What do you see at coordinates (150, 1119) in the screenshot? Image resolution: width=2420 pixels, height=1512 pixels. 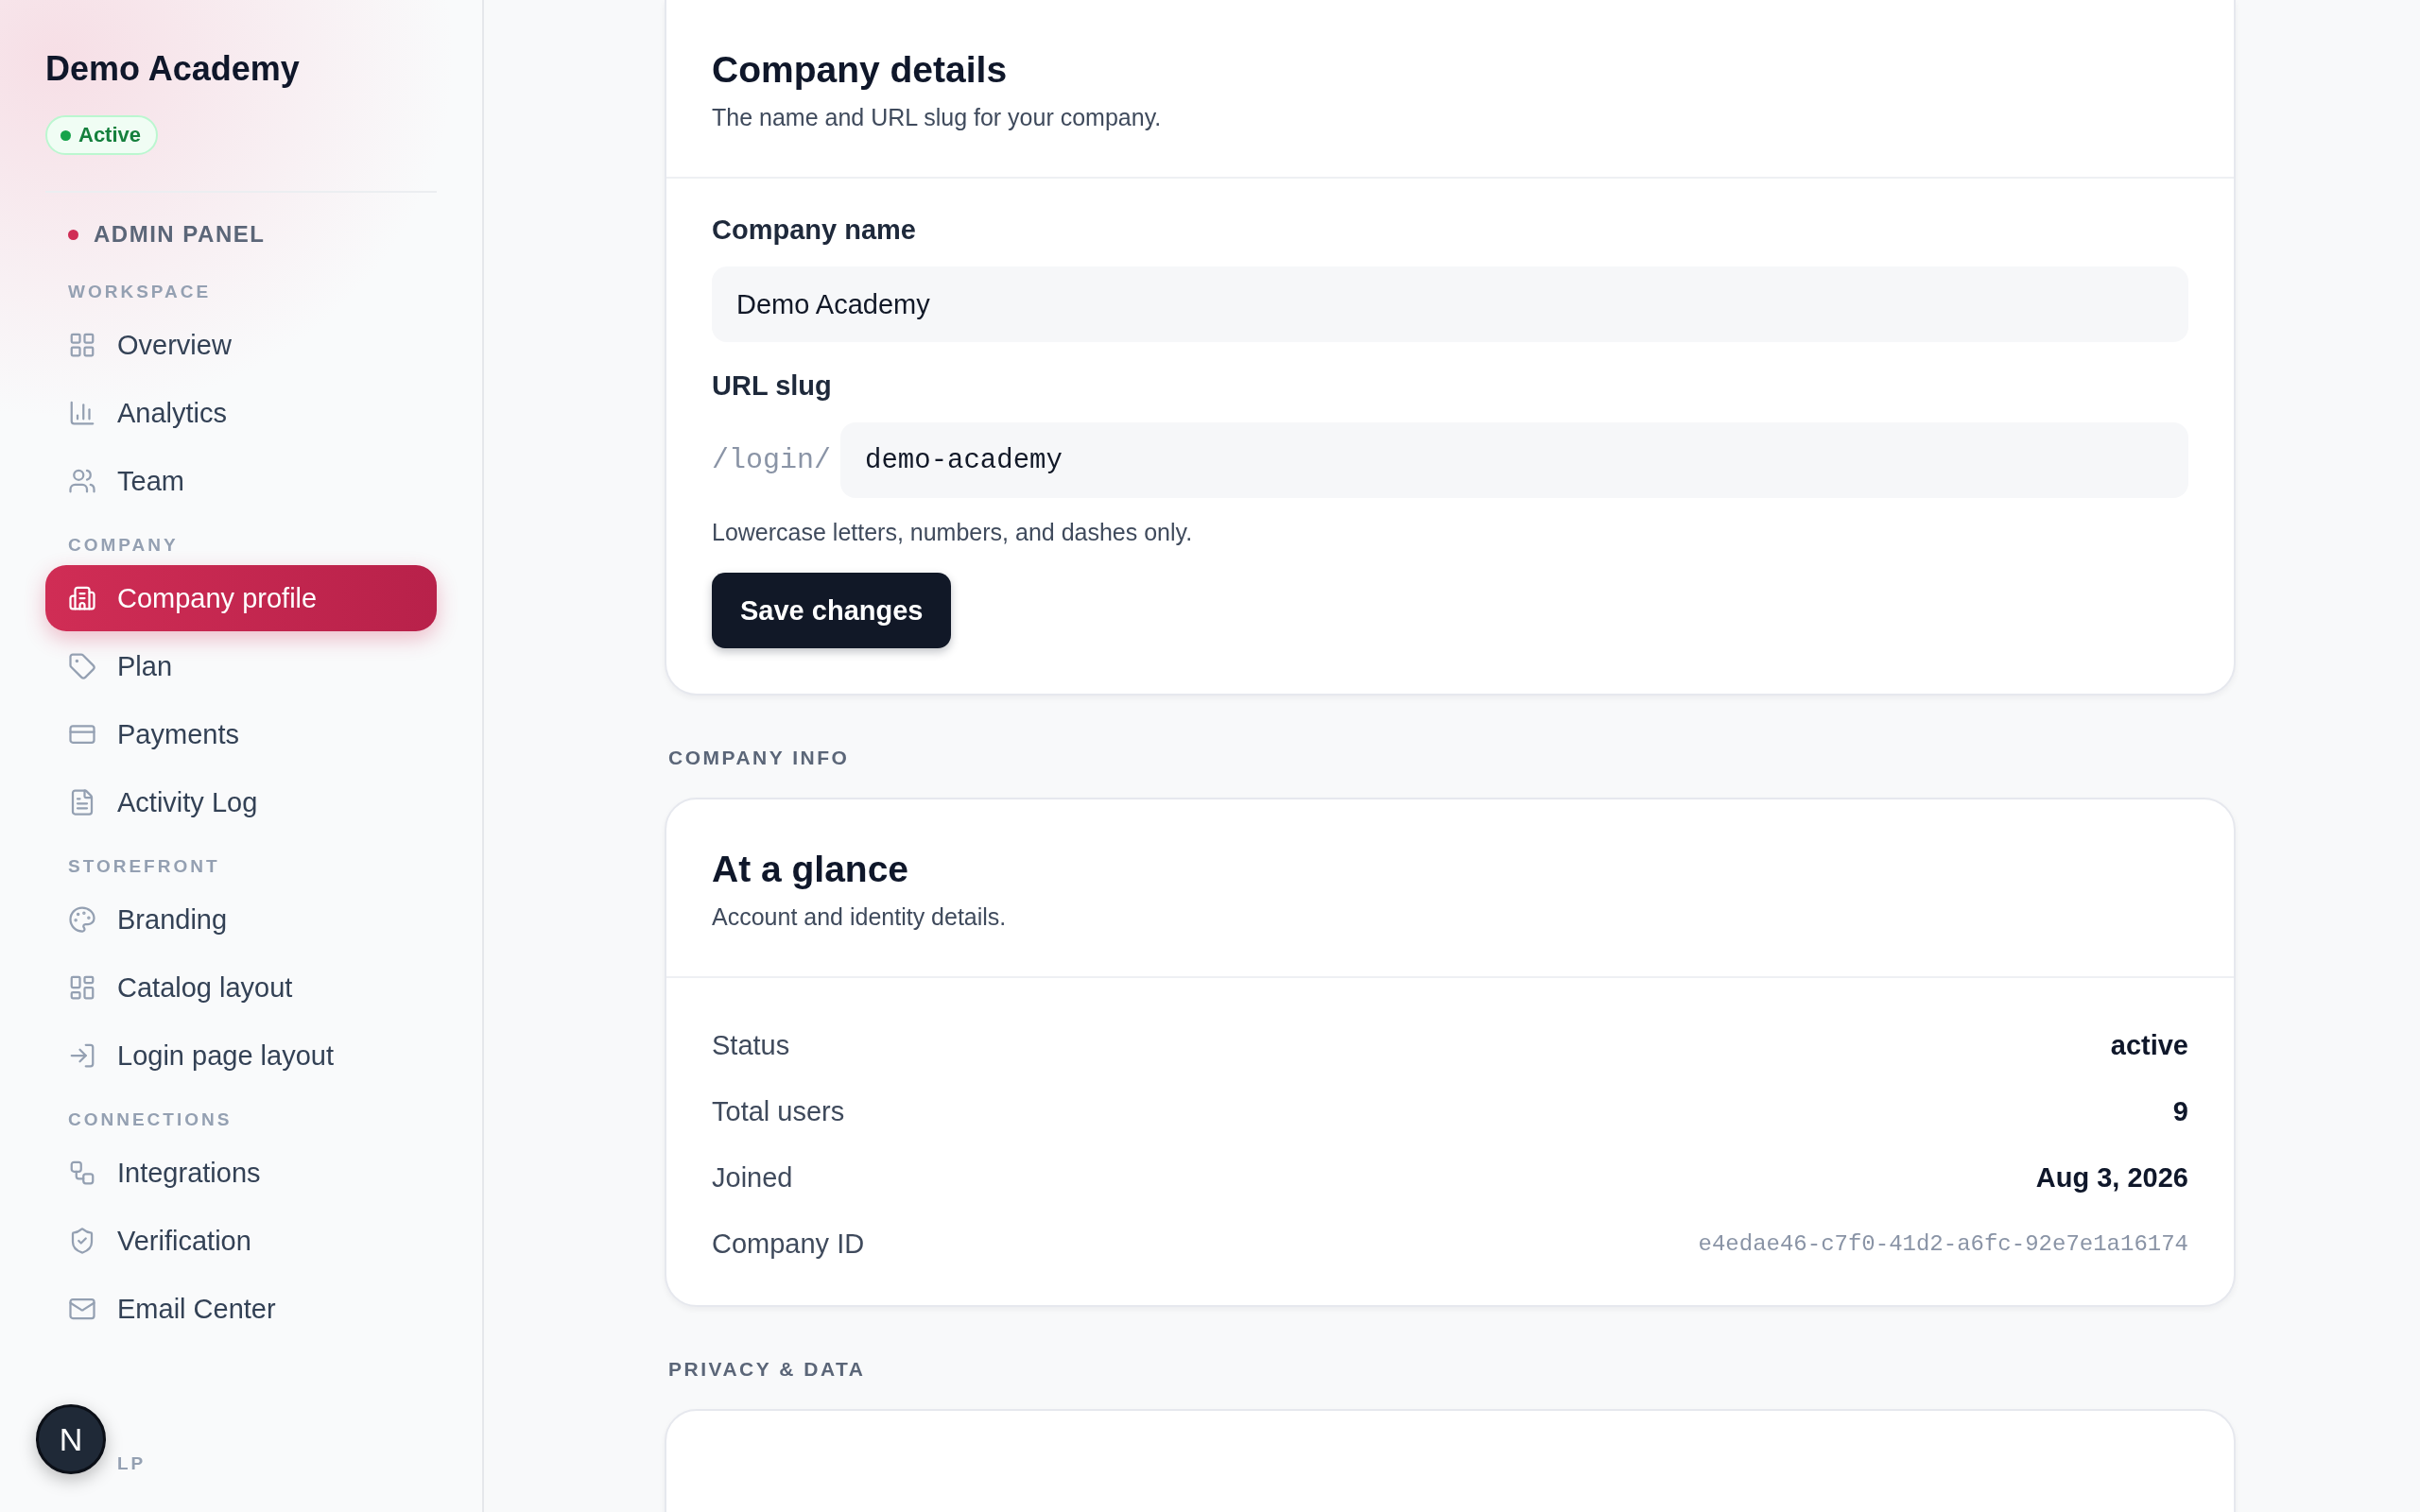 I see `section-title: CONNECTIONS` at bounding box center [150, 1119].